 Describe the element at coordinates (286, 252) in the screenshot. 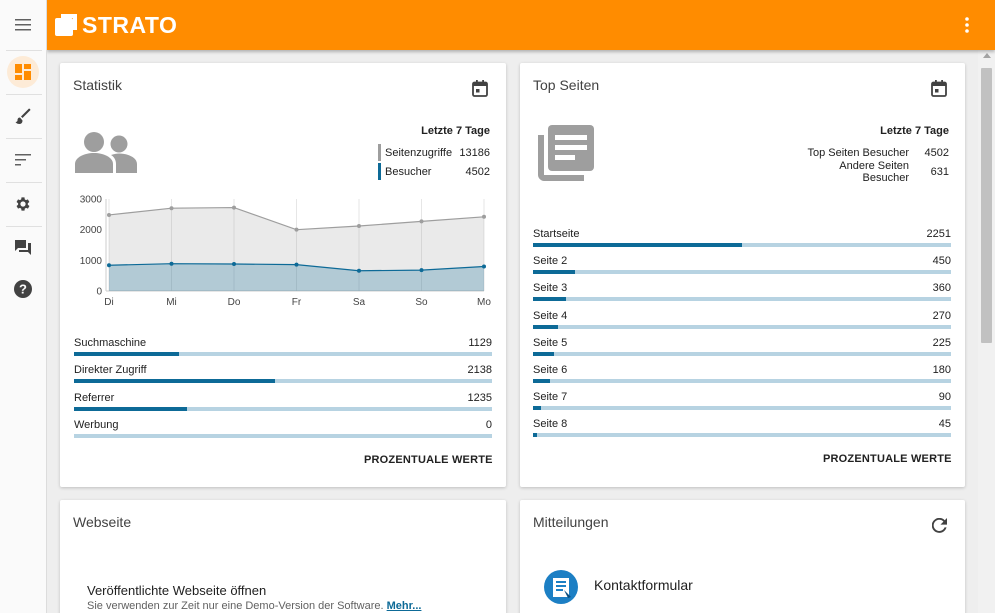

I see `statistik-chart: 0 1000 2000 3000 Di Mi Do Fr Sa So Mo` at that location.